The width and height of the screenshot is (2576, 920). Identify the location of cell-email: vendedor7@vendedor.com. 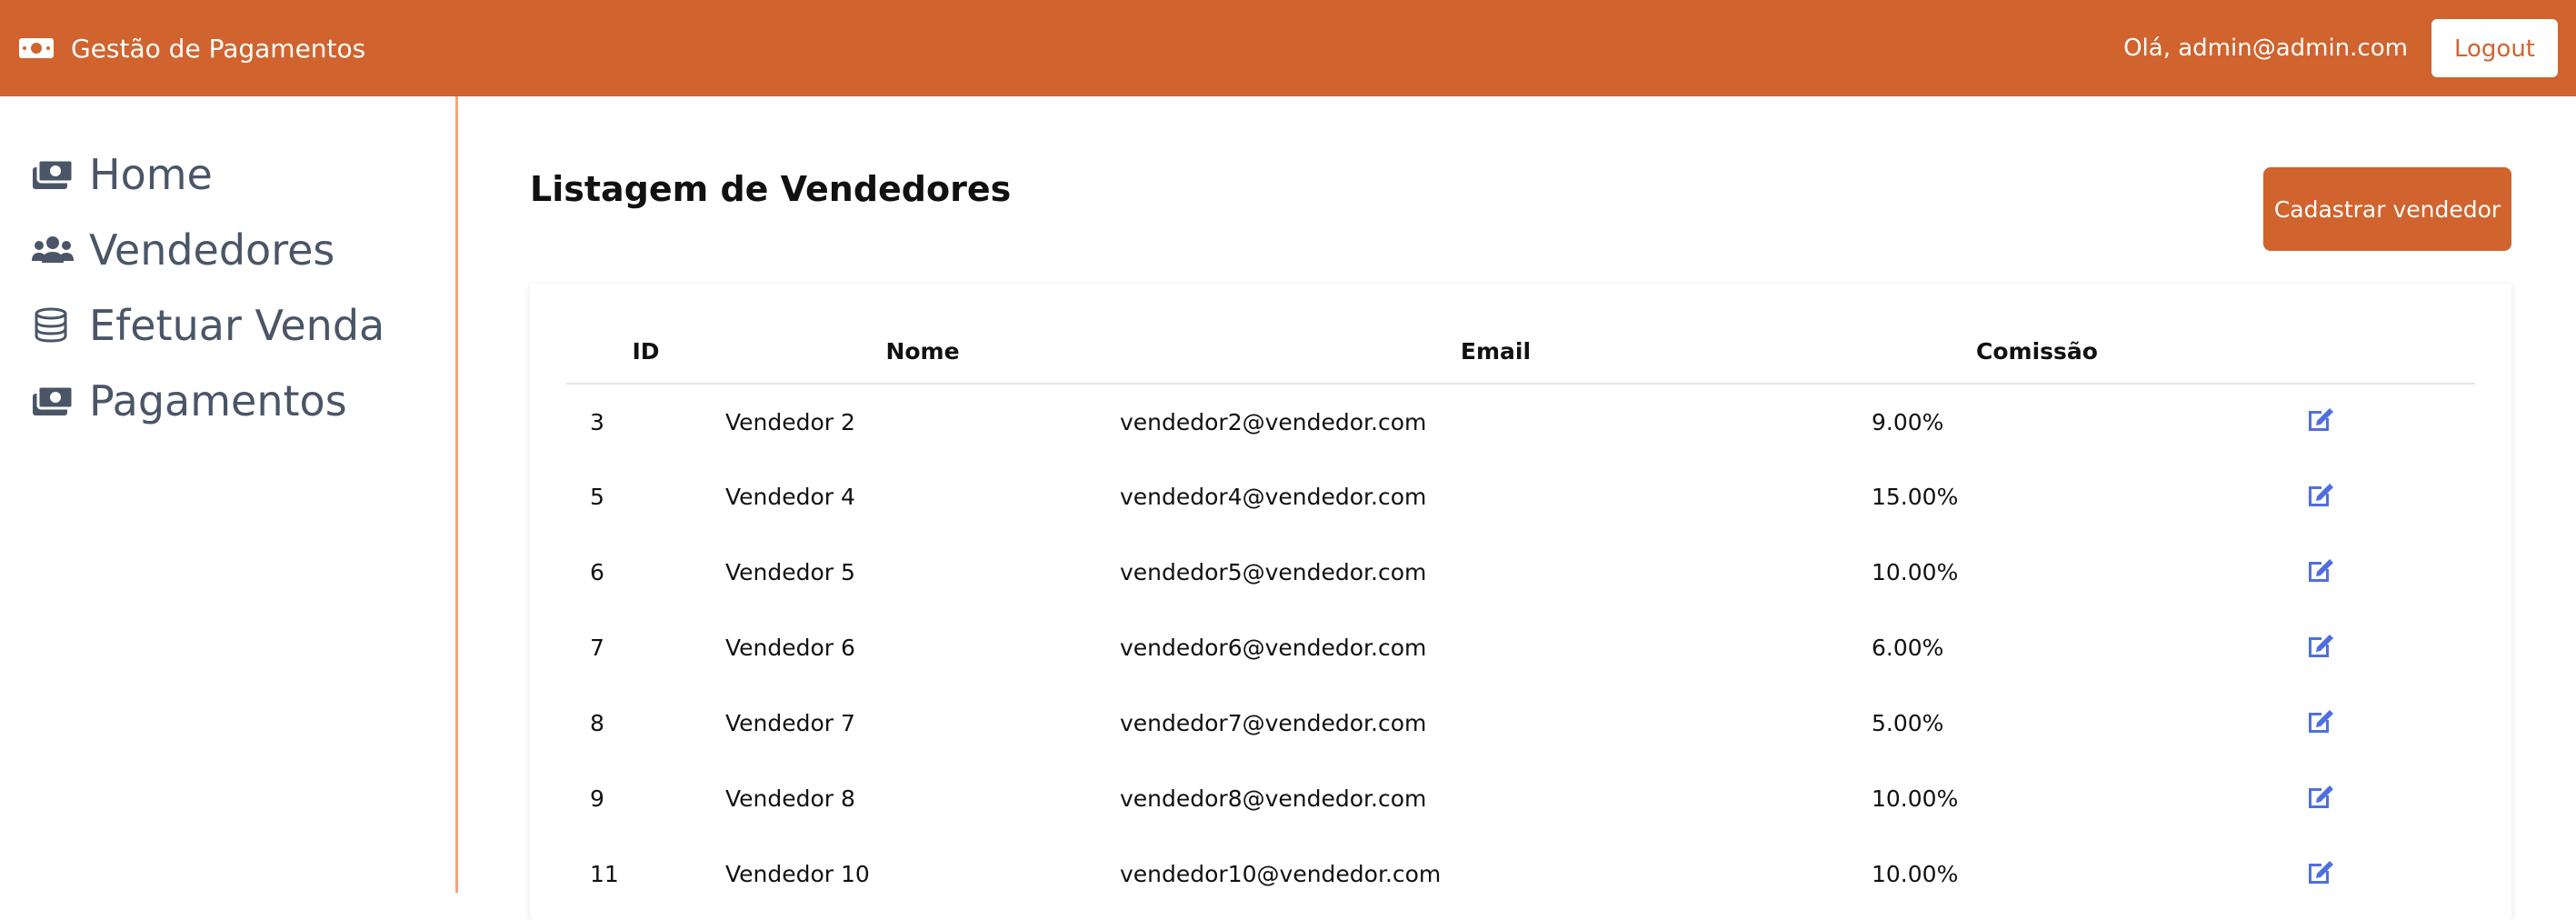
(1273, 723).